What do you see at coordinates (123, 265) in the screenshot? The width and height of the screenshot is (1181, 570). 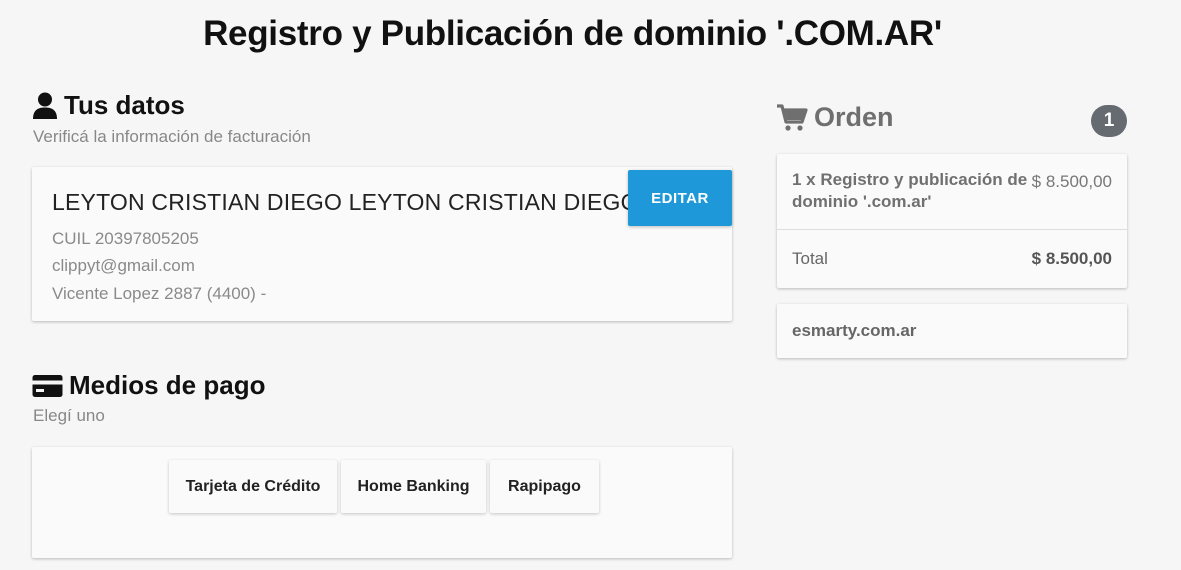 I see `billing-email: clippyt@gmail.com` at bounding box center [123, 265].